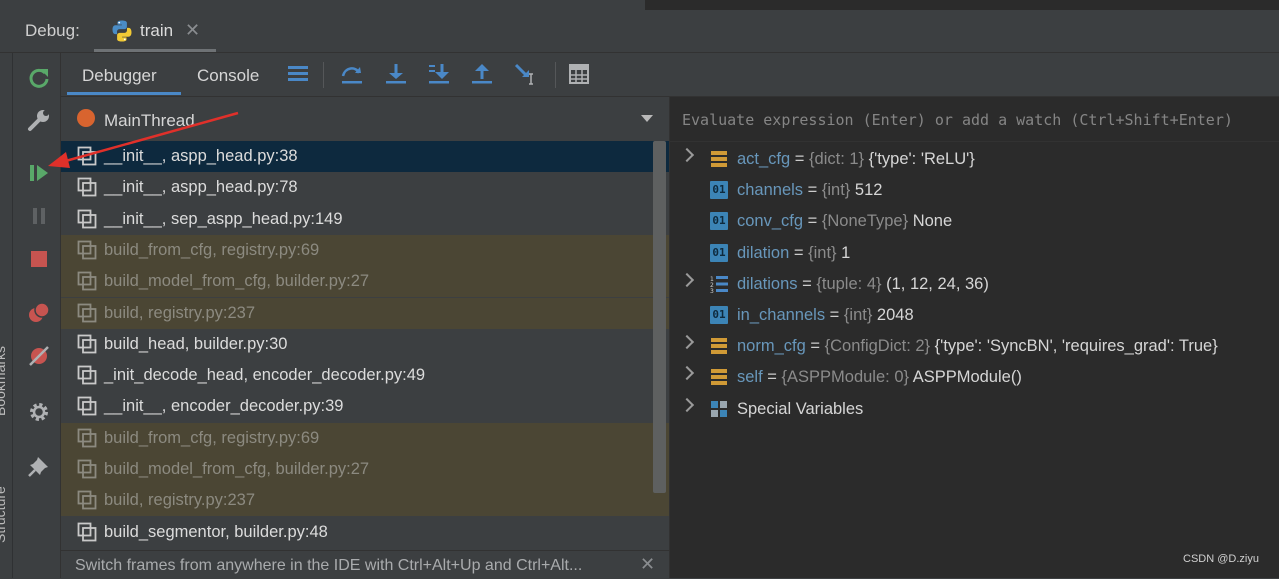 This screenshot has height=579, width=1279. What do you see at coordinates (877, 346) in the screenshot?
I see `variable-type: {ConfigDict: 2}` at bounding box center [877, 346].